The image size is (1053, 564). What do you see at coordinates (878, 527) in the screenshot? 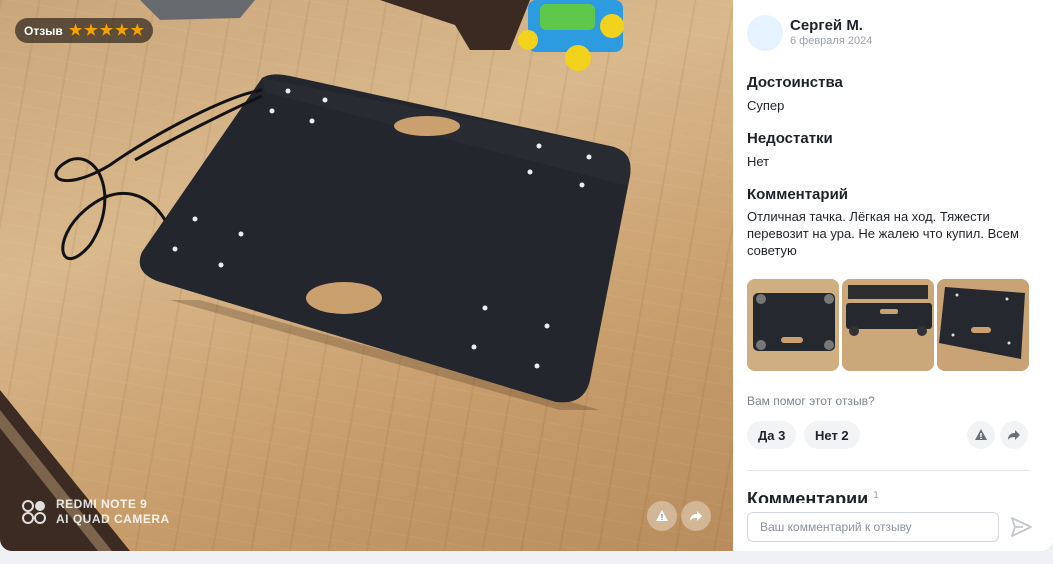
I see `comment-input` at bounding box center [878, 527].